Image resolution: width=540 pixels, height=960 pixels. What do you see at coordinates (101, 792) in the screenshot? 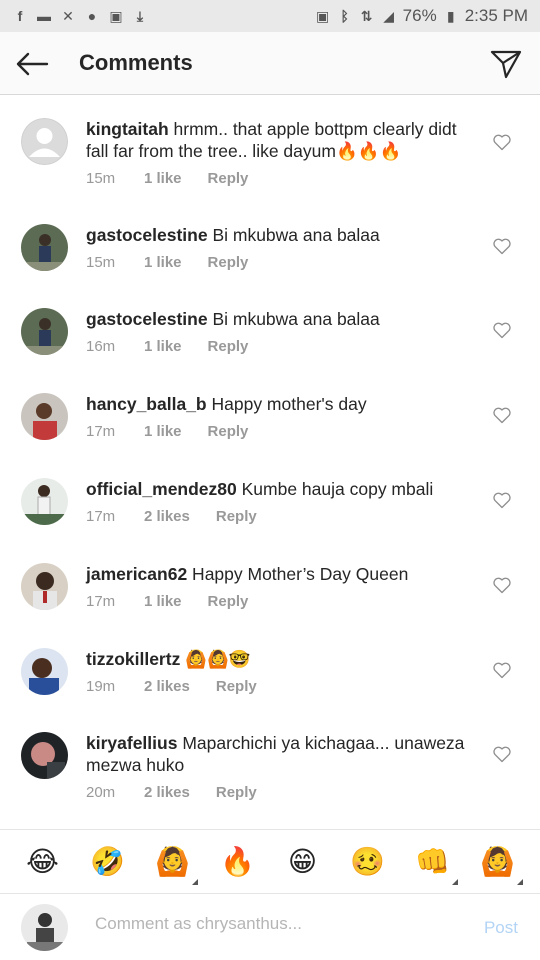
I see `timestamp: 20m` at bounding box center [101, 792].